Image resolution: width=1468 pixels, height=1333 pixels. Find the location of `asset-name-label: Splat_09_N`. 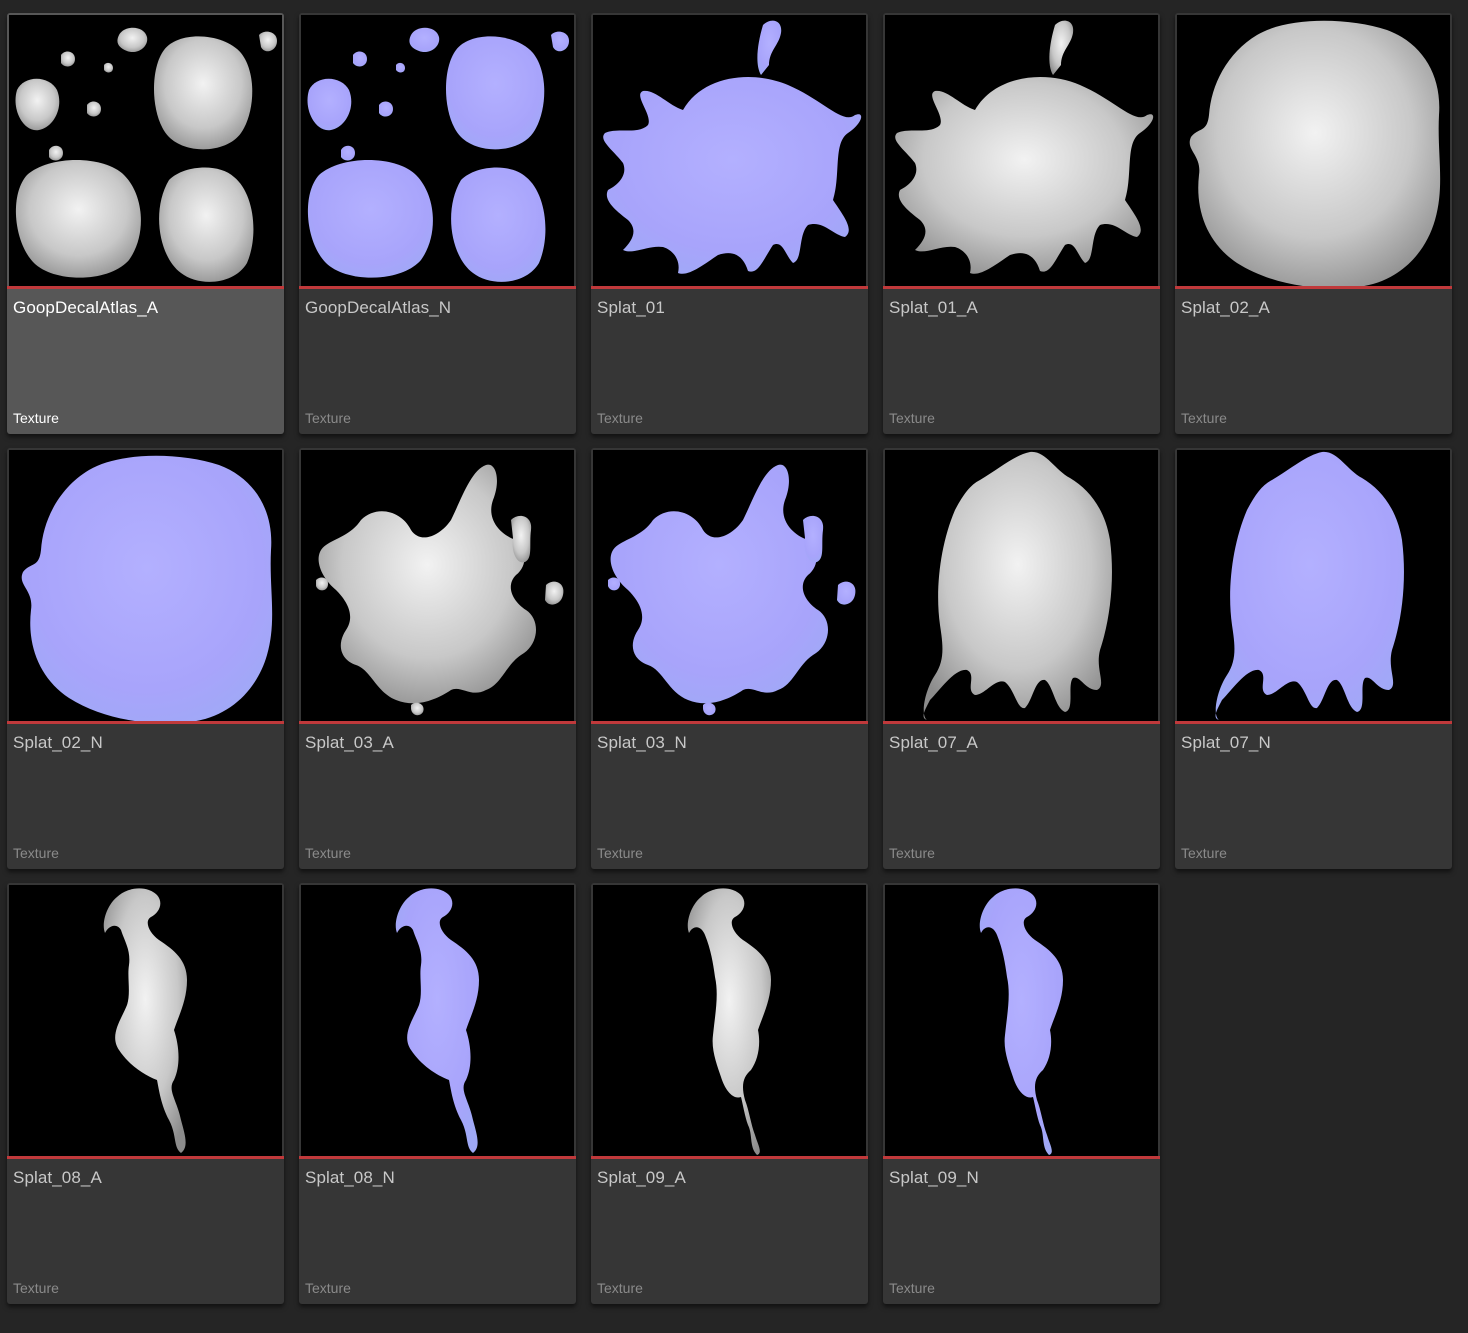

asset-name-label: Splat_09_N is located at coordinates (934, 1177).